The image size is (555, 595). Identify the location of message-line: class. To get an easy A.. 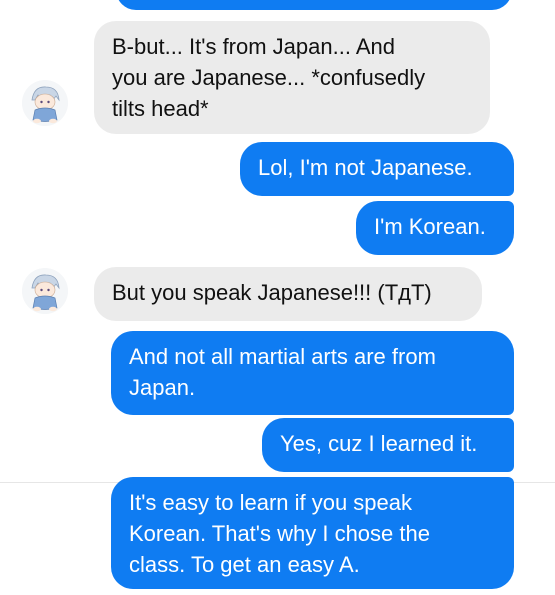
(244, 564).